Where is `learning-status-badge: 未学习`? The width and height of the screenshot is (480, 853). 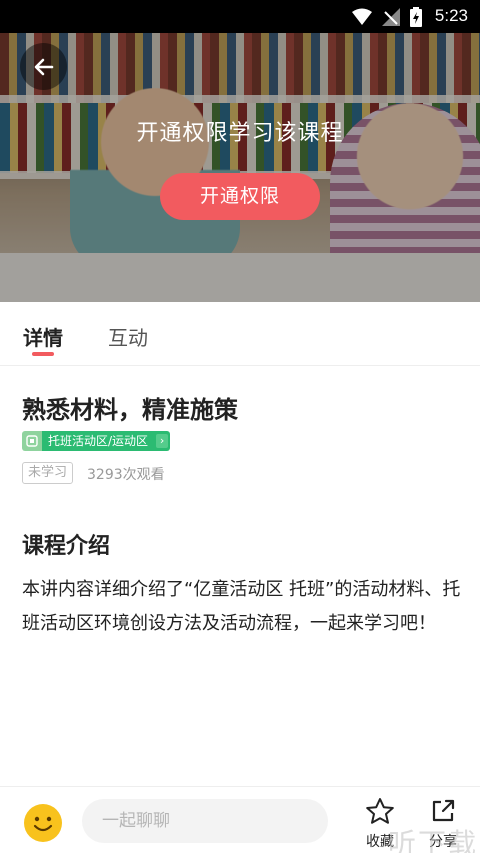 learning-status-badge: 未学习 is located at coordinates (48, 473).